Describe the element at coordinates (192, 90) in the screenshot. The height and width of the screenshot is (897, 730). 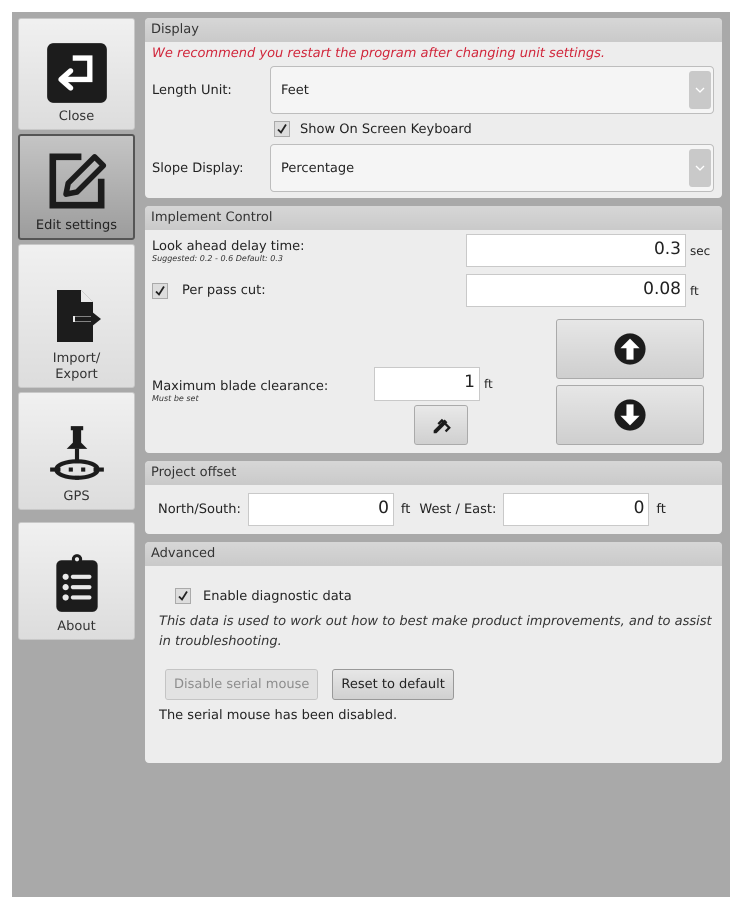
I see `field-label: Length Unit:` at that location.